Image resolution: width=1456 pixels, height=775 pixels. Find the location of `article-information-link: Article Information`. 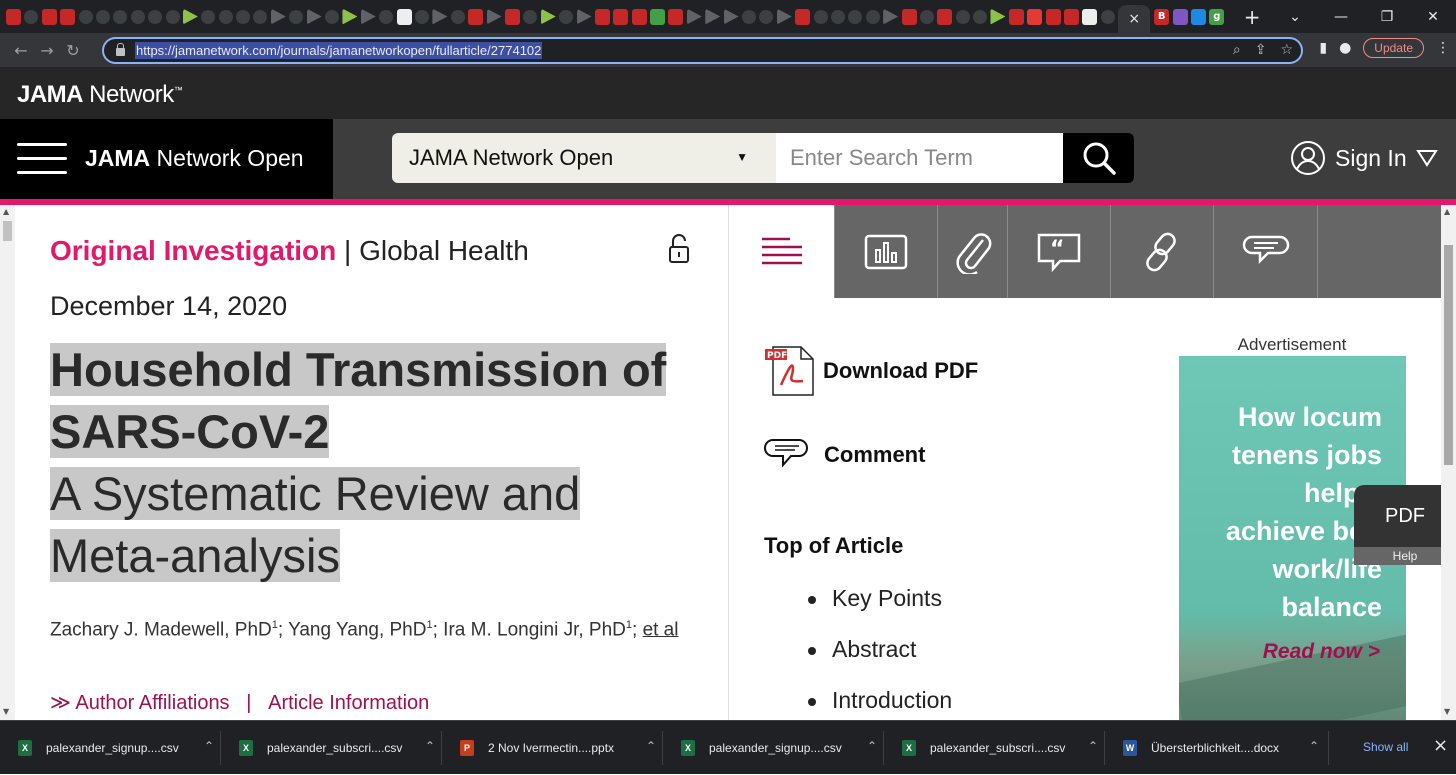

article-information-link: Article Information is located at coordinates (348, 703).